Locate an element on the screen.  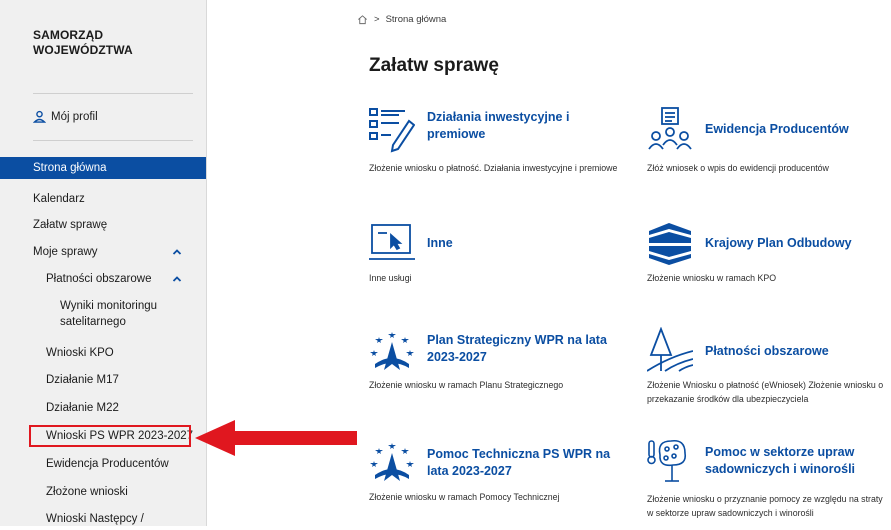
tile-title: Inne is located at coordinates (440, 243).